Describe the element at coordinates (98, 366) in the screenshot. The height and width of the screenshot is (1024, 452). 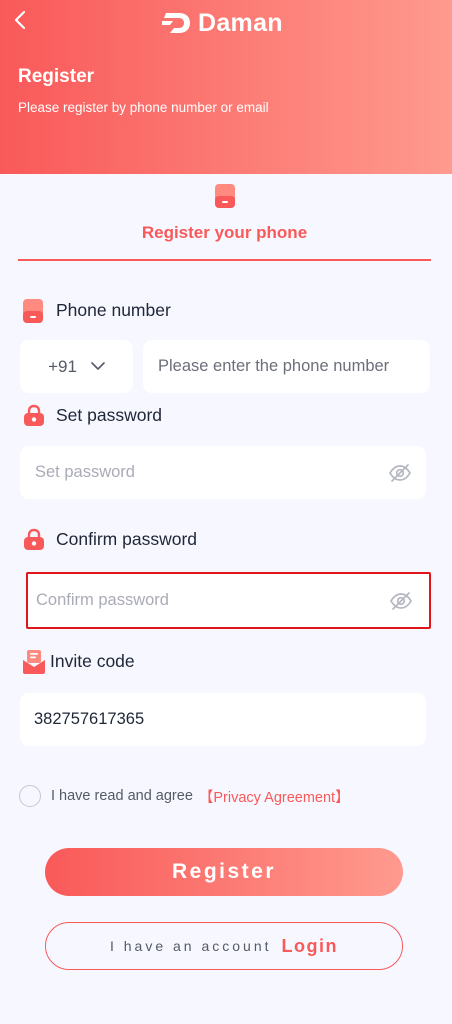
I see `chevron-down-icon` at that location.